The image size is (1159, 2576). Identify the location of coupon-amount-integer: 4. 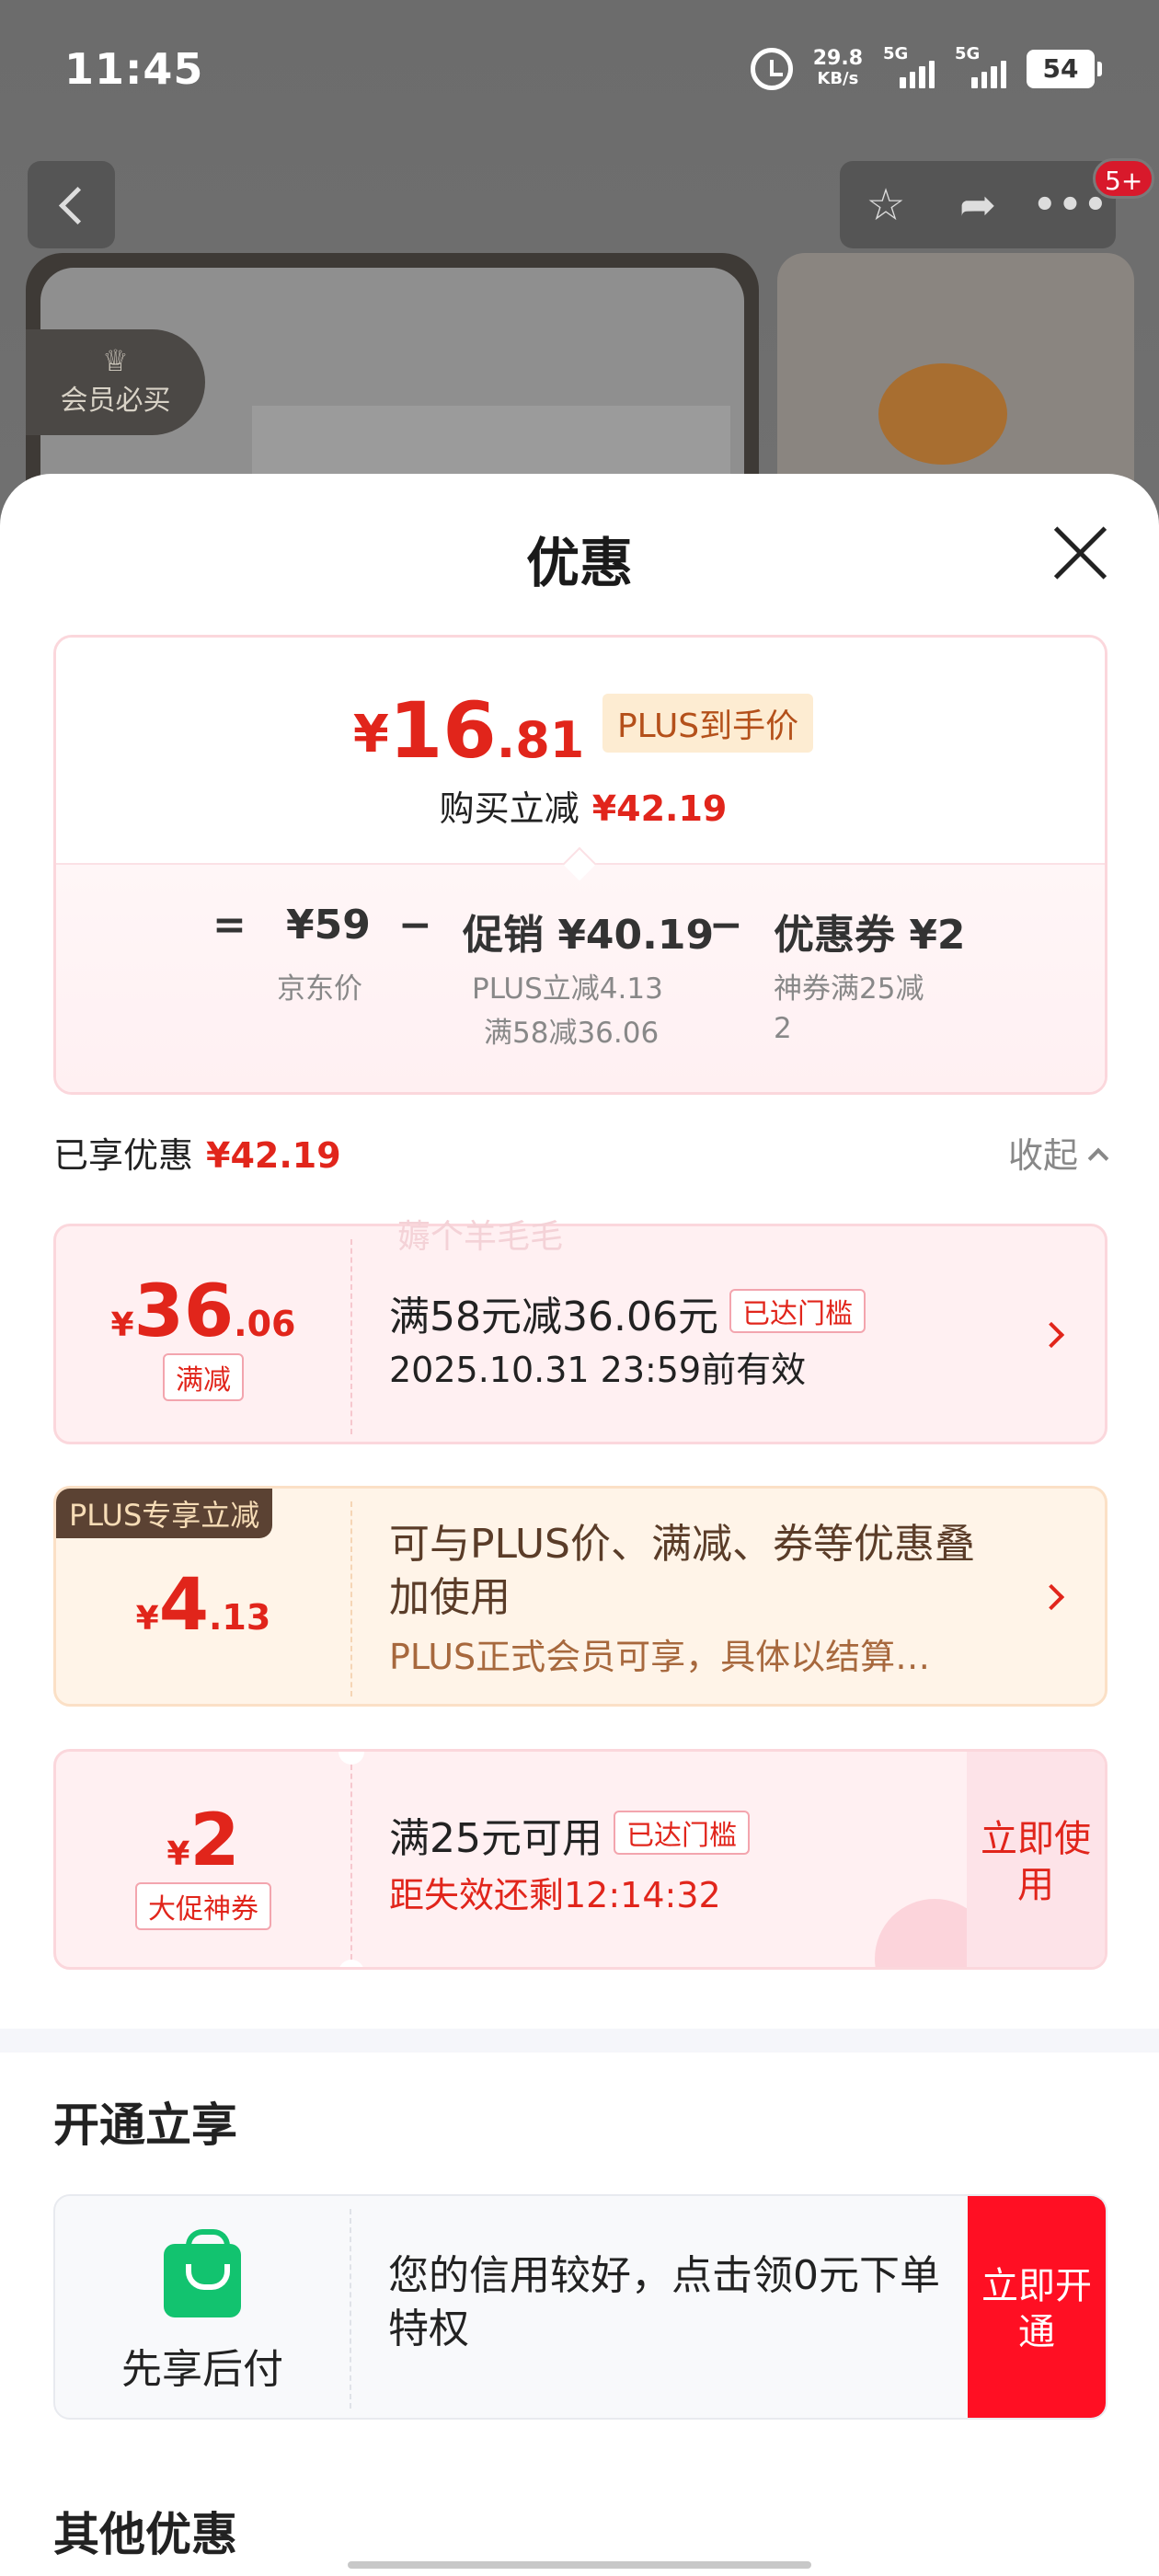
(183, 1605).